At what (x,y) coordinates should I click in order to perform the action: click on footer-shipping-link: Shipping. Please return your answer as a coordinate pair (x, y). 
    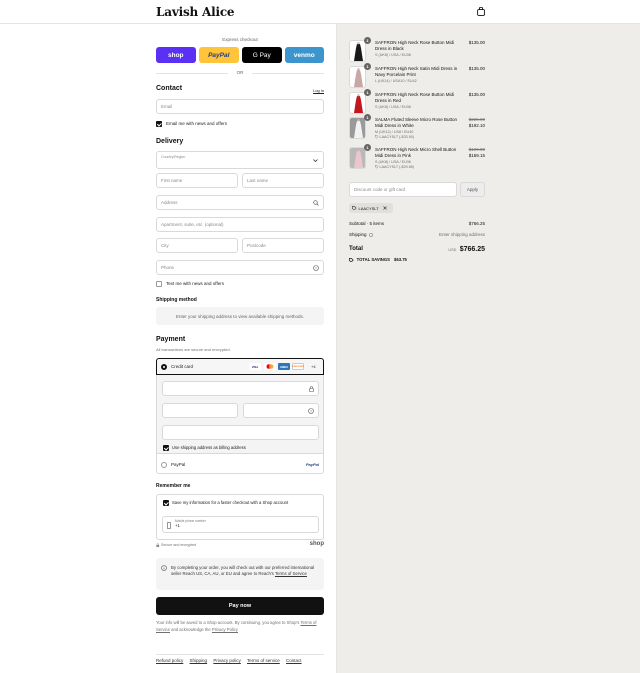
    Looking at the image, I should click on (199, 660).